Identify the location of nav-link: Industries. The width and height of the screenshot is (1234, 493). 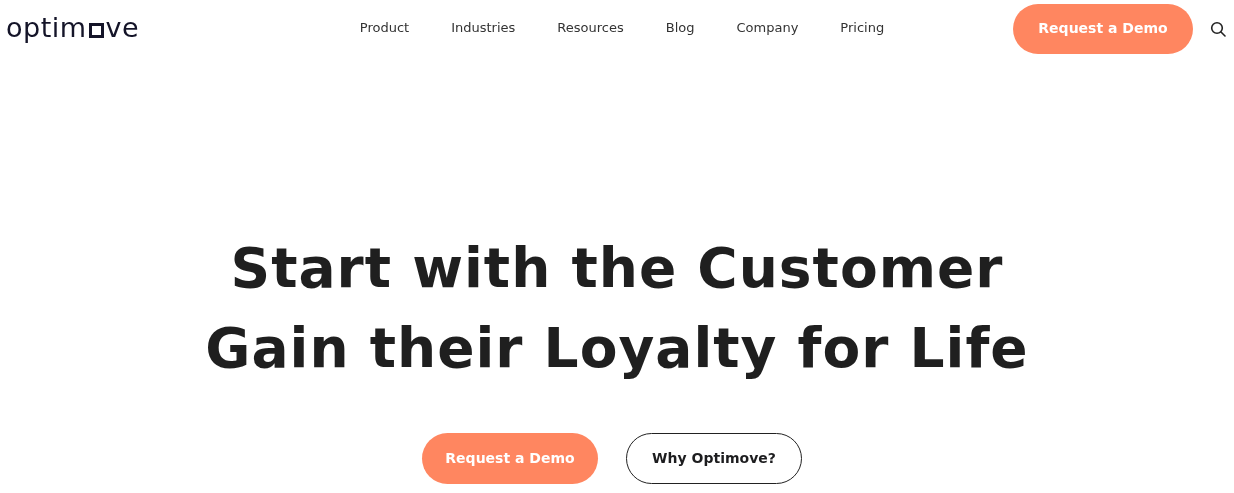
(483, 27).